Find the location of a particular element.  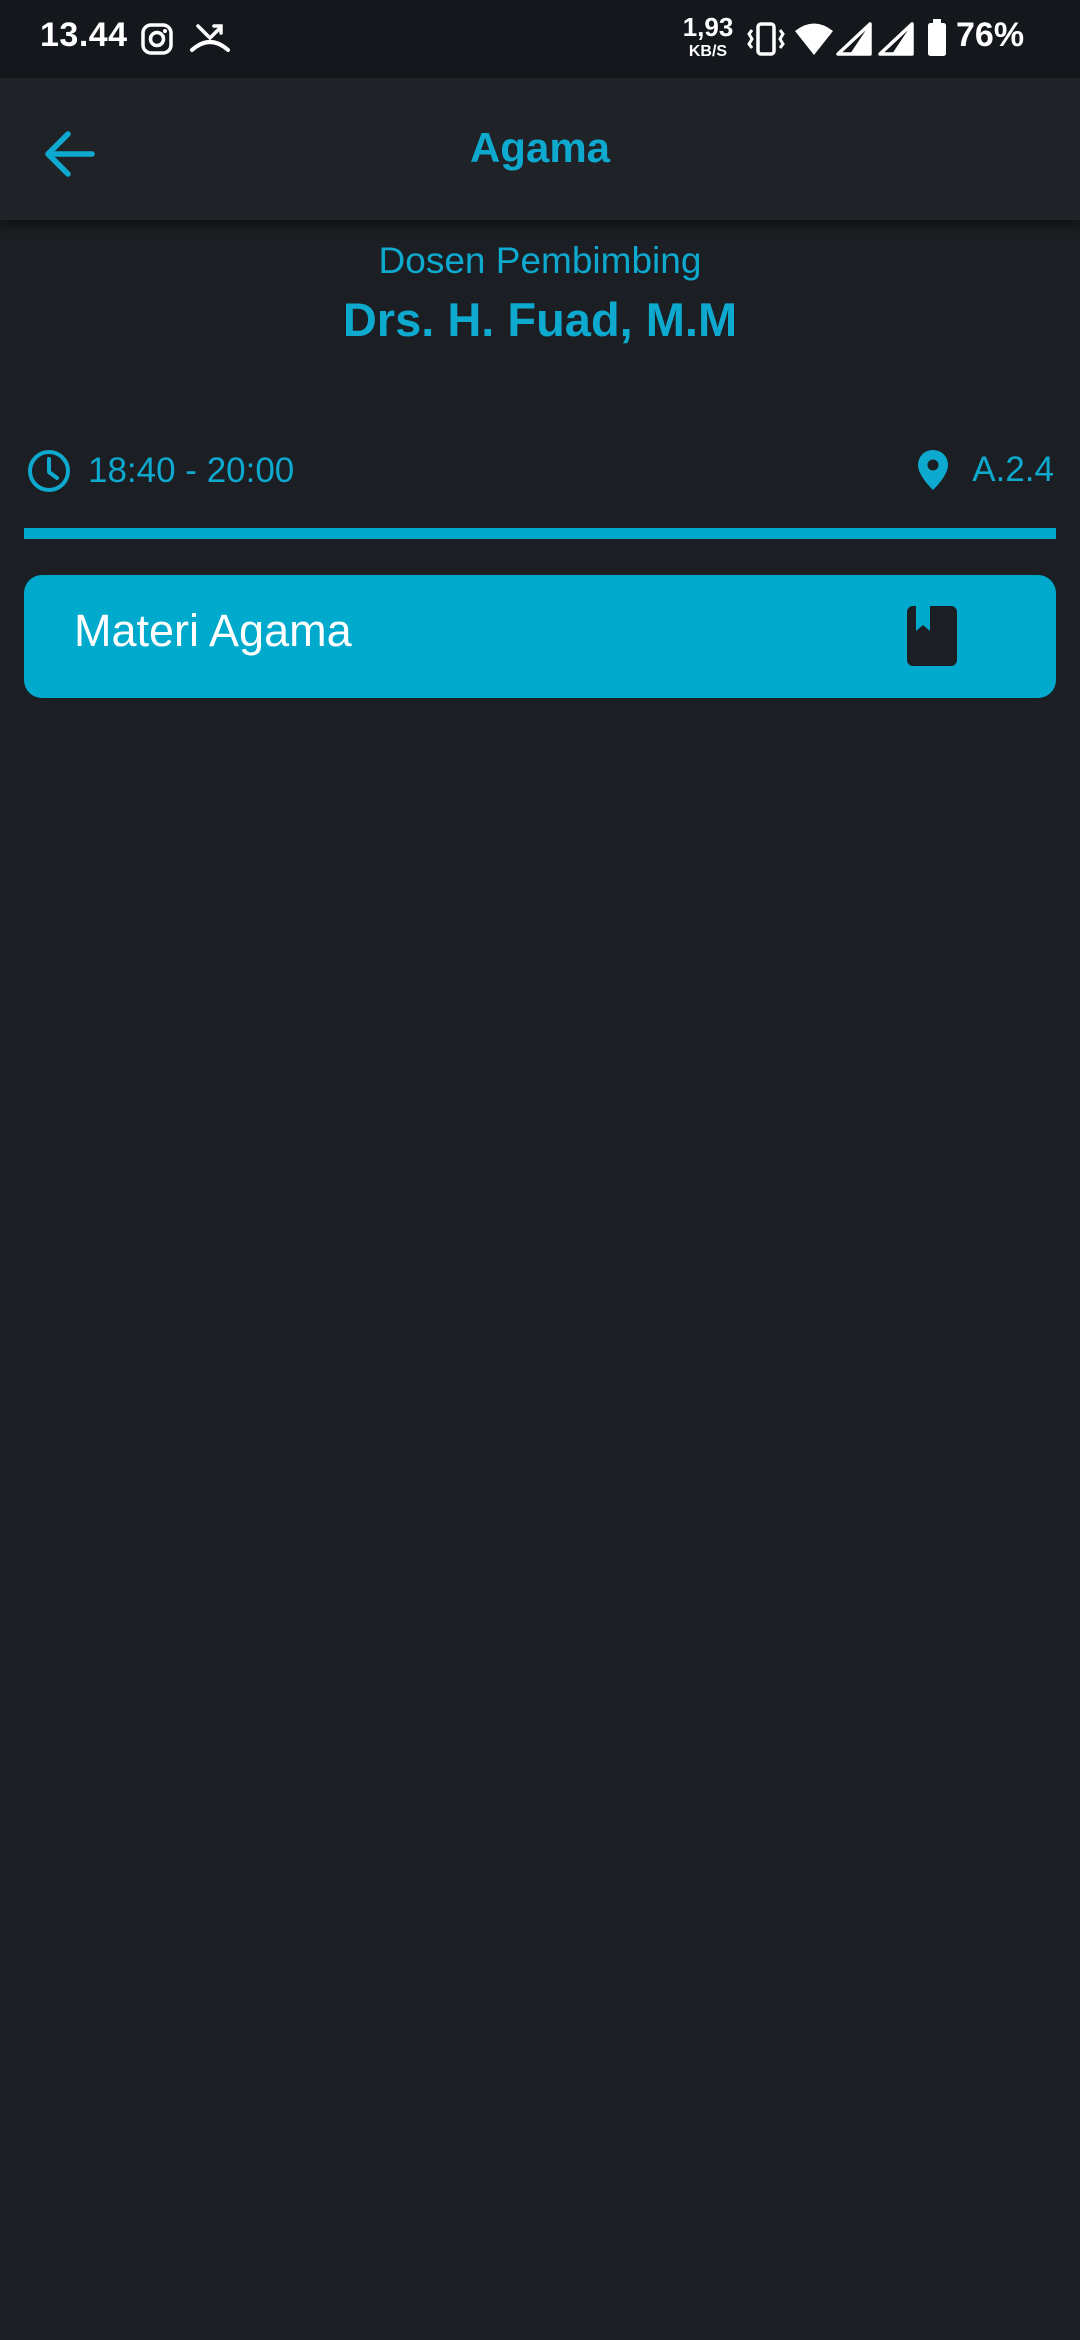

location-pin-icon is located at coordinates (933, 470).